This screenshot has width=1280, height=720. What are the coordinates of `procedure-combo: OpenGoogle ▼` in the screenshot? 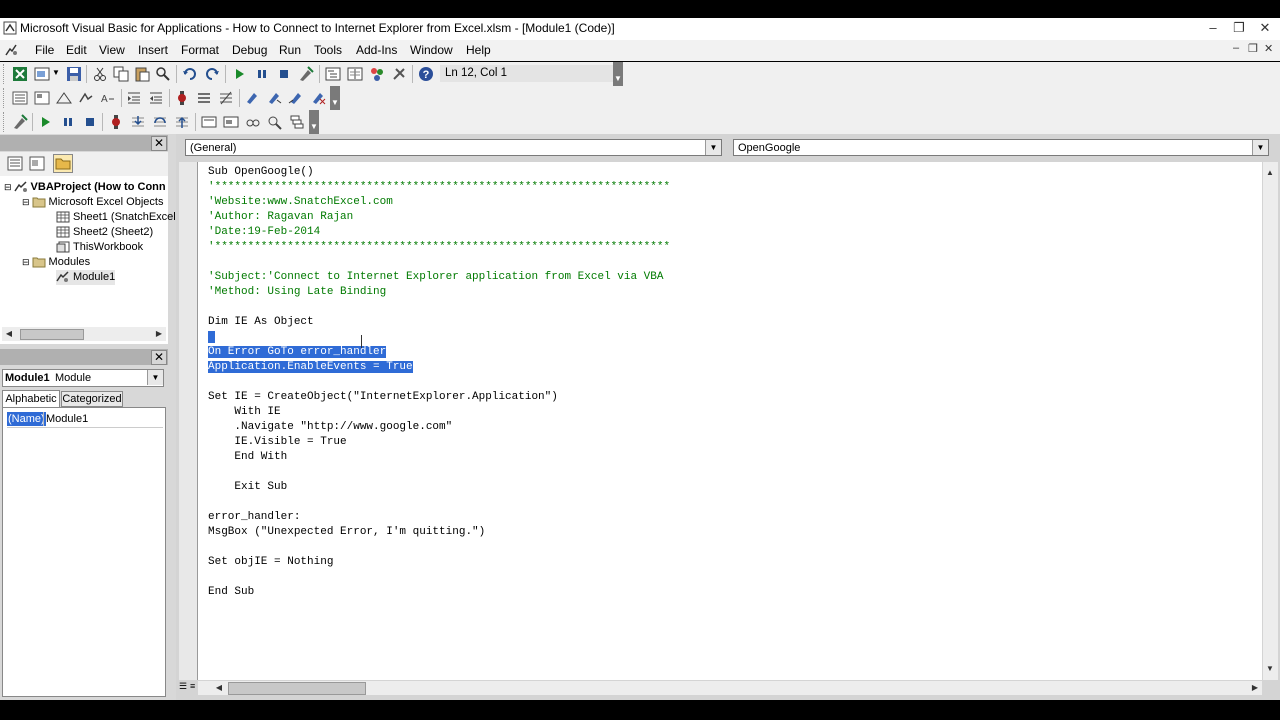 It's located at (1001, 147).